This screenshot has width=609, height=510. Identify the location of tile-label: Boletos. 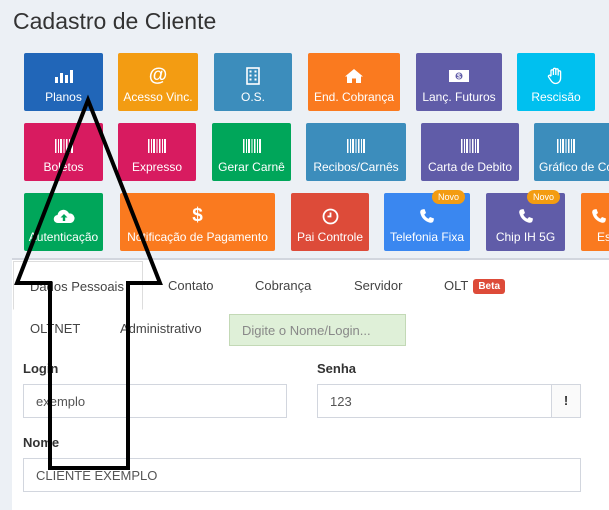
(63, 167).